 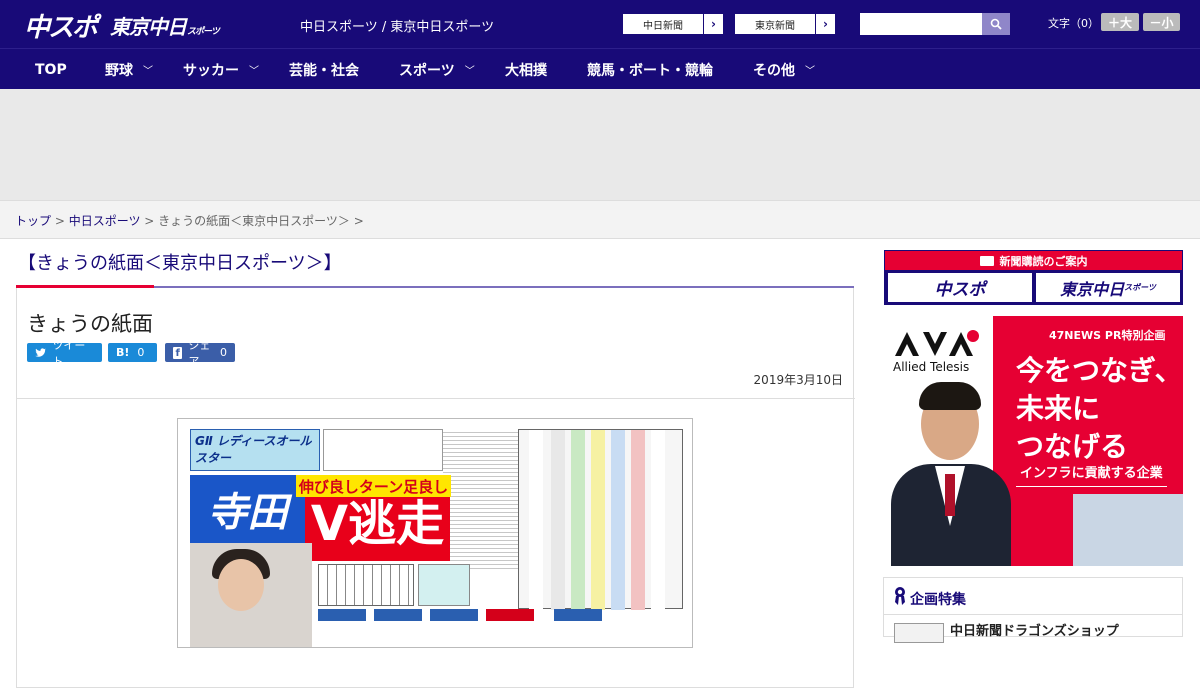 I want to click on article-divider, so click(x=436, y=398).